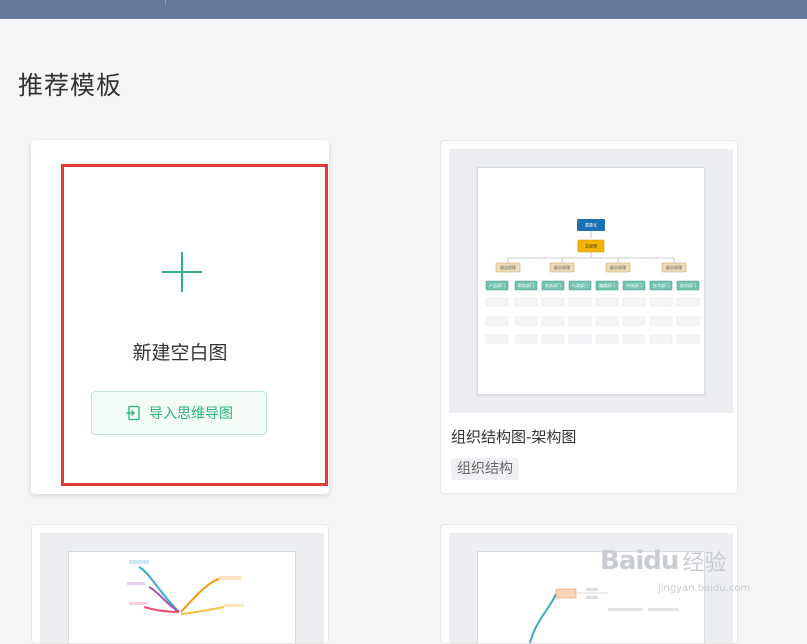  I want to click on org-dept-node: 综合部门, so click(688, 285).